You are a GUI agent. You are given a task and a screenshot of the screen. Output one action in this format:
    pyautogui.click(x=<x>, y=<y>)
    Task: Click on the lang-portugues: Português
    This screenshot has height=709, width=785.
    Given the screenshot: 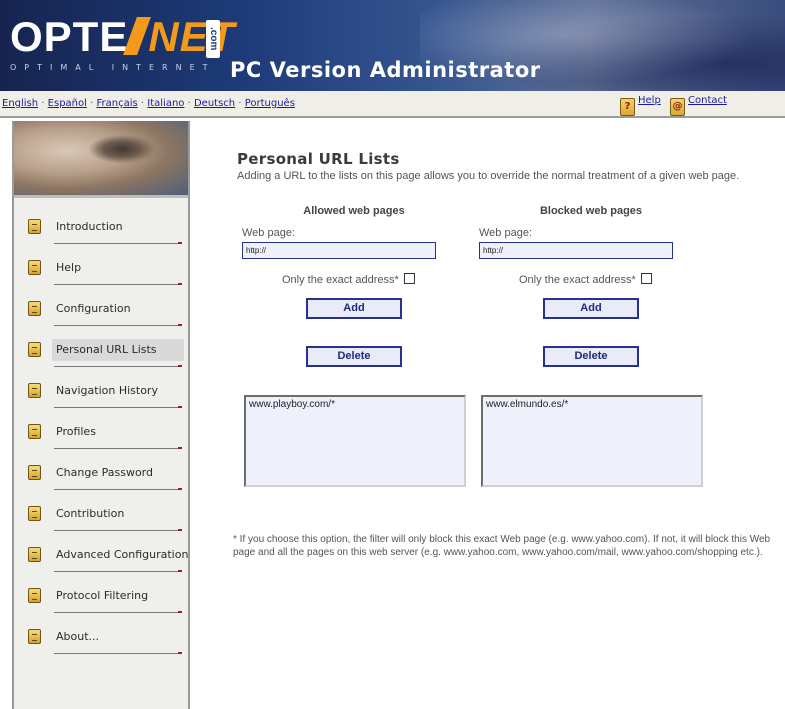 What is the action you would take?
    pyautogui.click(x=270, y=103)
    